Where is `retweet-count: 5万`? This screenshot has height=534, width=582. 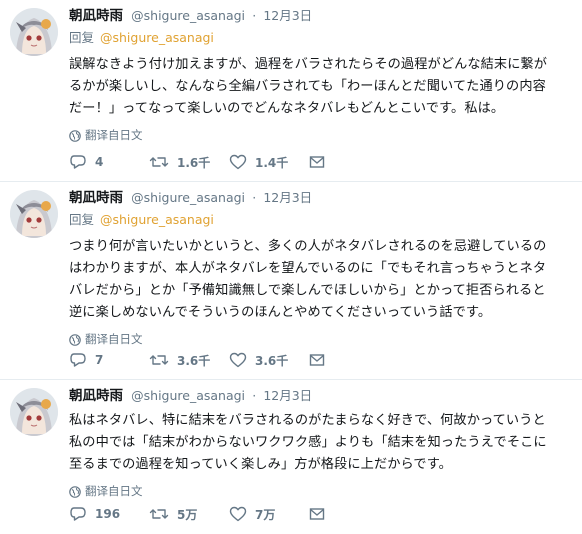
retweet-count: 5万 is located at coordinates (187, 514).